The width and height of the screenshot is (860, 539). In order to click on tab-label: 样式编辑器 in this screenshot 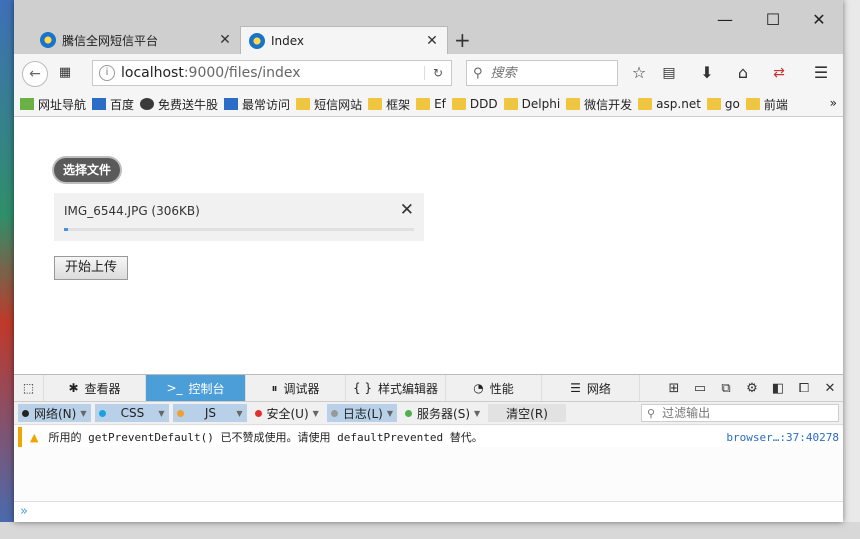, I will do `click(408, 388)`.